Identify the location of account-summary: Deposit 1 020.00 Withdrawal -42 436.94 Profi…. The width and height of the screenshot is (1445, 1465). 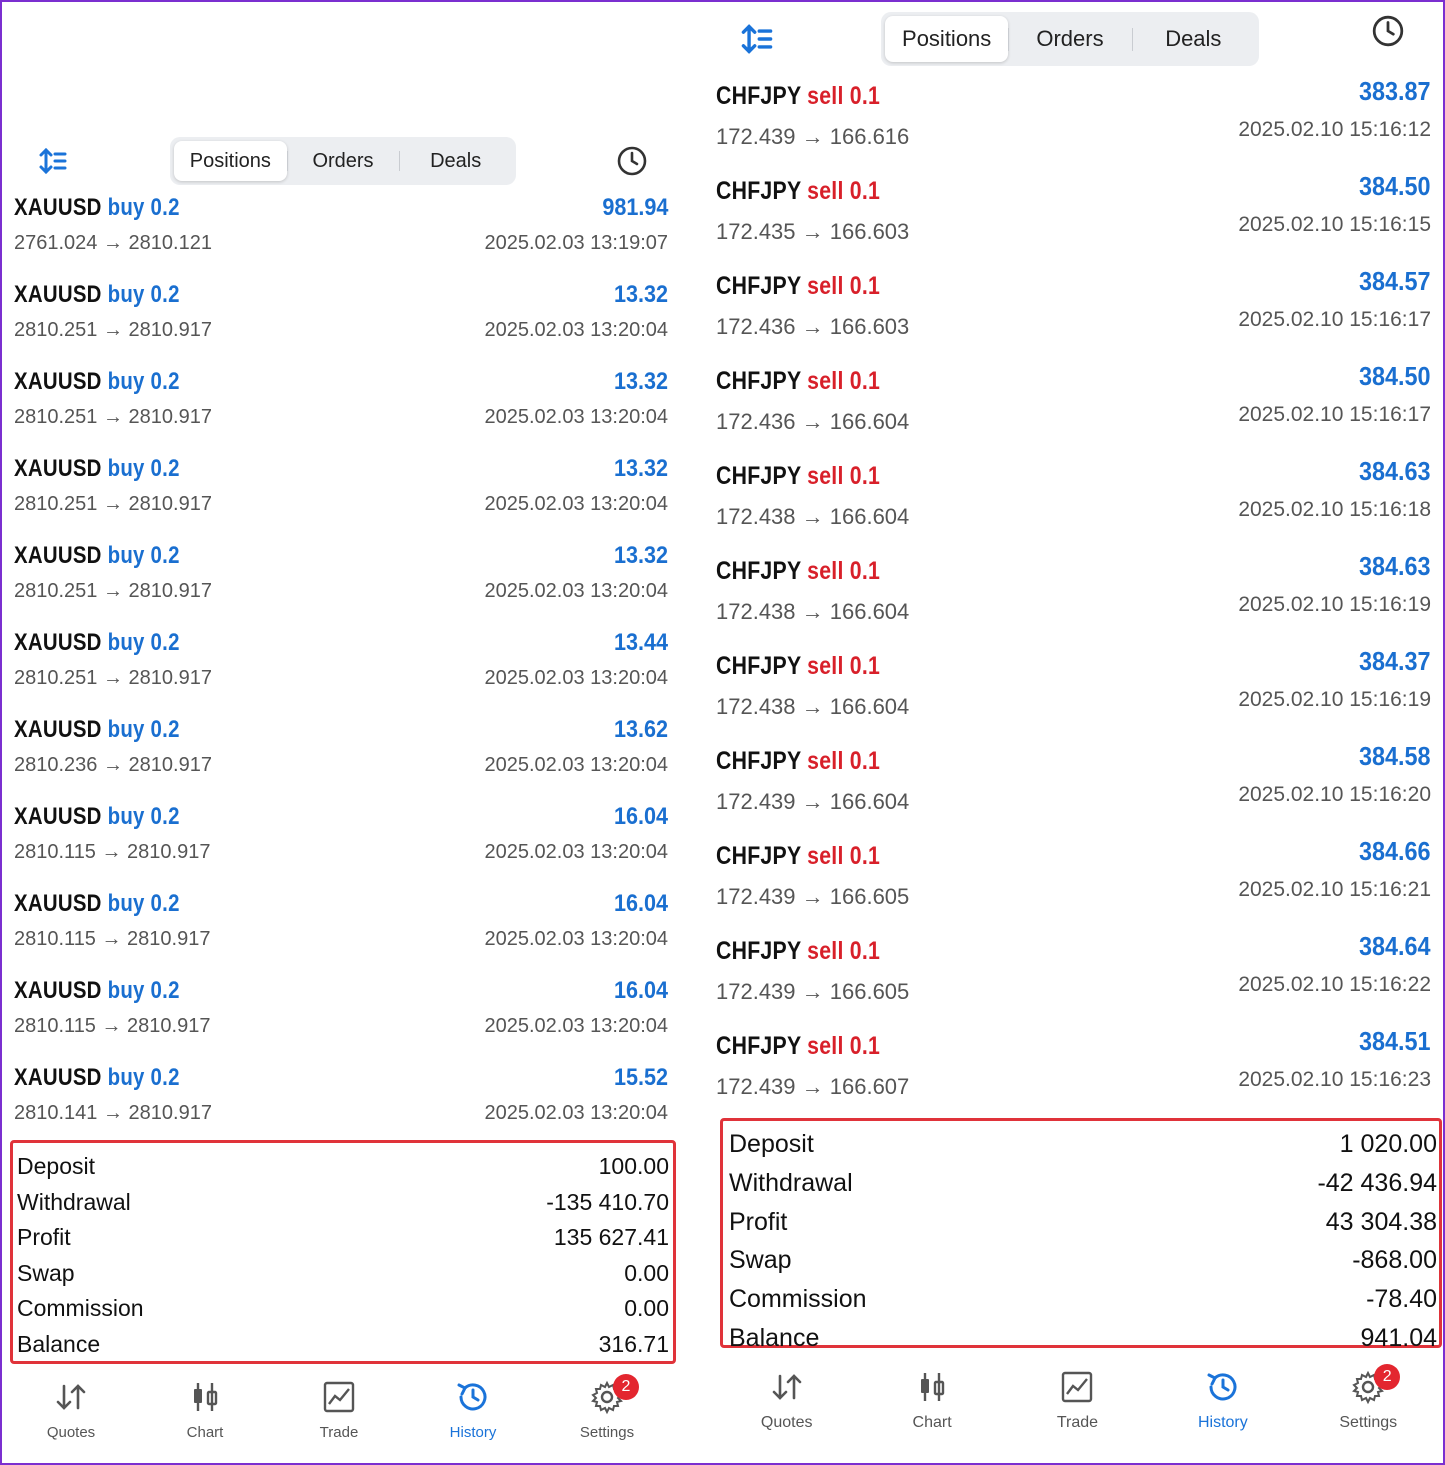
(1081, 1235).